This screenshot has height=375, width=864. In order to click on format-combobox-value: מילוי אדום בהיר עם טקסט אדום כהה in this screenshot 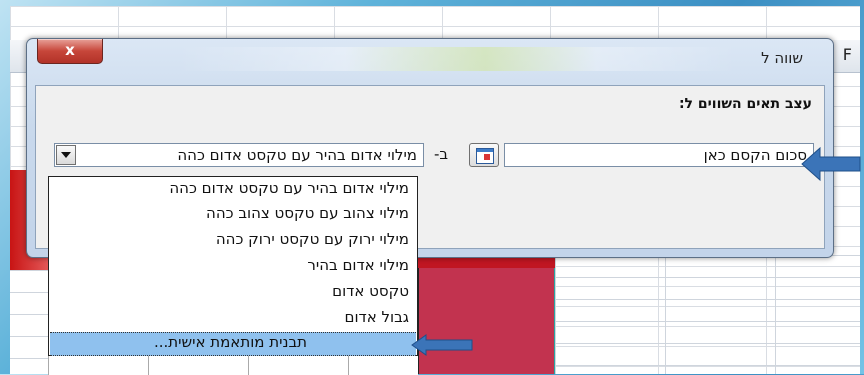, I will do `click(297, 155)`.